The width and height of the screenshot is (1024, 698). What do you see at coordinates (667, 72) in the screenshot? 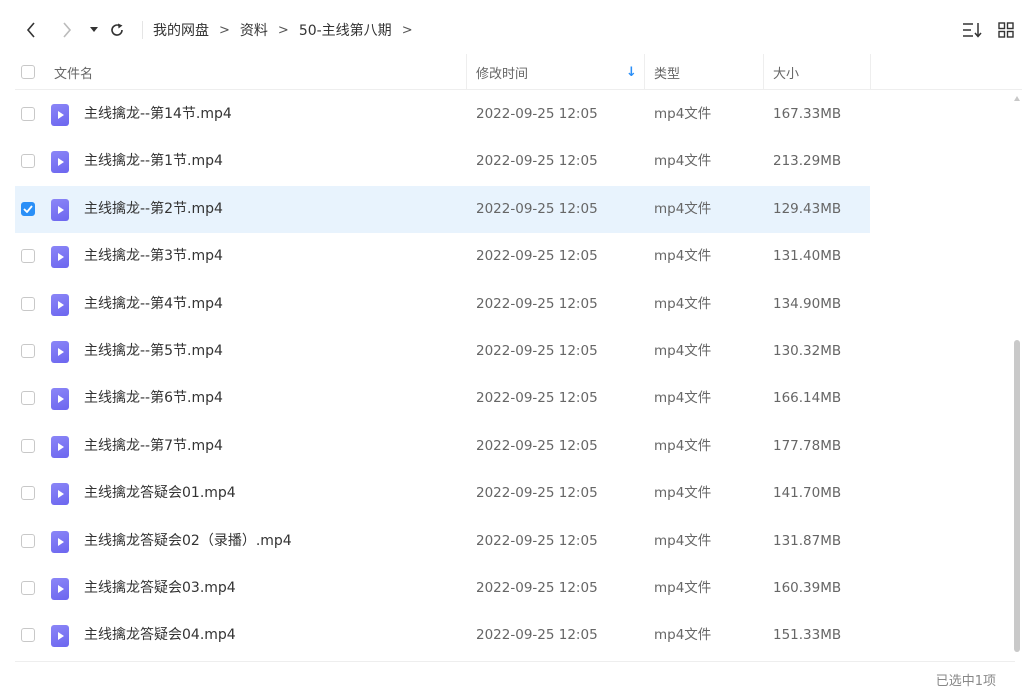
I see `column-header-type: 类型` at bounding box center [667, 72].